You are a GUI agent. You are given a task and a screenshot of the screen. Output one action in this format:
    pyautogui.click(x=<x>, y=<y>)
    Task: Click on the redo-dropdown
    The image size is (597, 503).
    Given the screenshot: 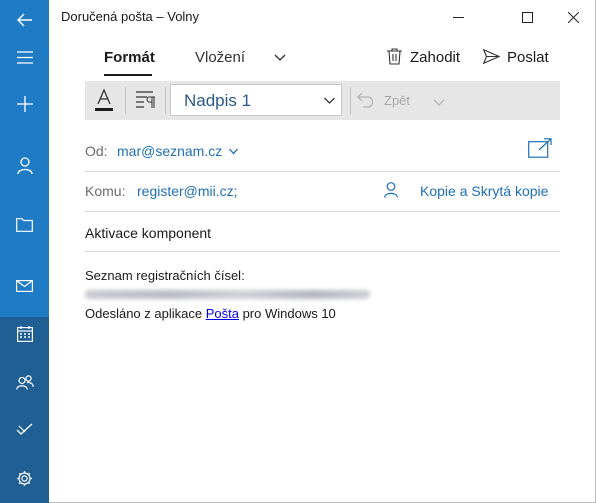 What is the action you would take?
    pyautogui.click(x=439, y=103)
    